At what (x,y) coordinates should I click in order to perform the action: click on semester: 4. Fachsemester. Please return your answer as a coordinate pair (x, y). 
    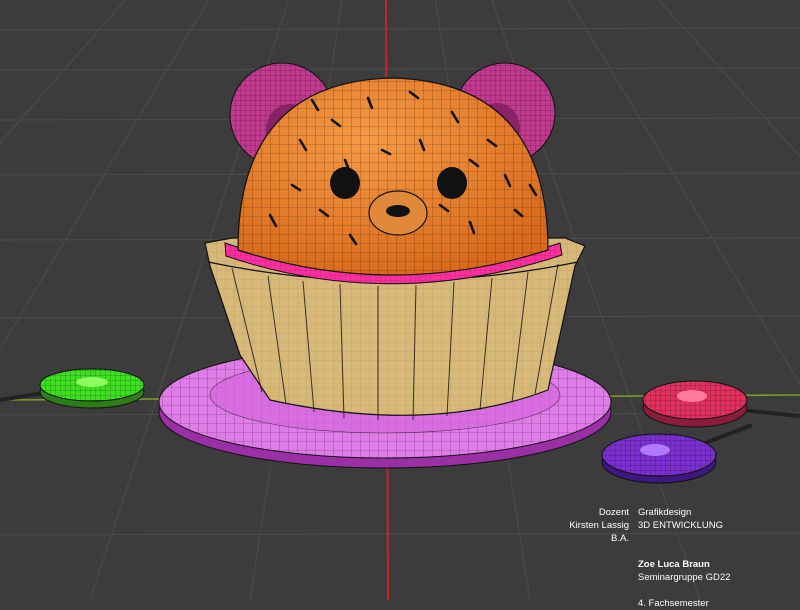
    Looking at the image, I should click on (673, 603).